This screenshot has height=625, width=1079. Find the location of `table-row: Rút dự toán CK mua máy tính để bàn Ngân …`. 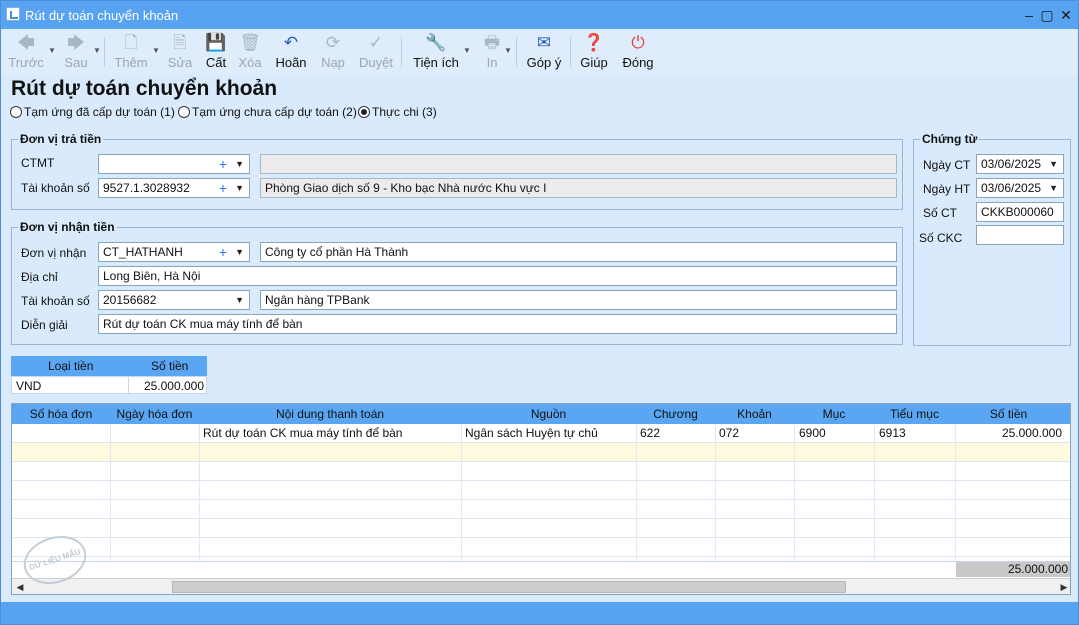

table-row: Rút dự toán CK mua máy tính để bàn Ngân … is located at coordinates (541, 433).